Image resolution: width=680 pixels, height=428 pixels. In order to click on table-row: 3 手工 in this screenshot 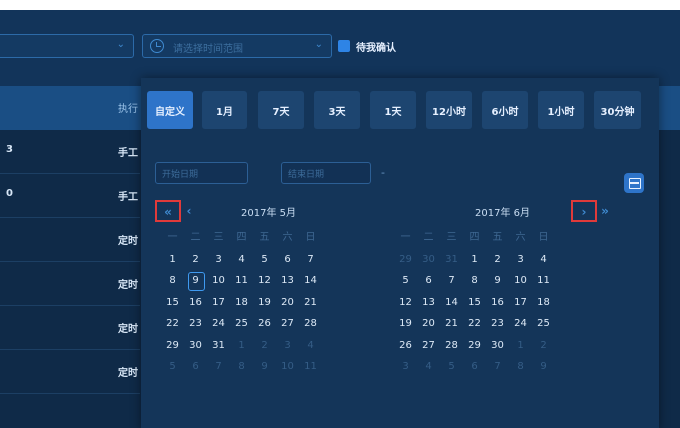, I will do `click(70, 152)`.